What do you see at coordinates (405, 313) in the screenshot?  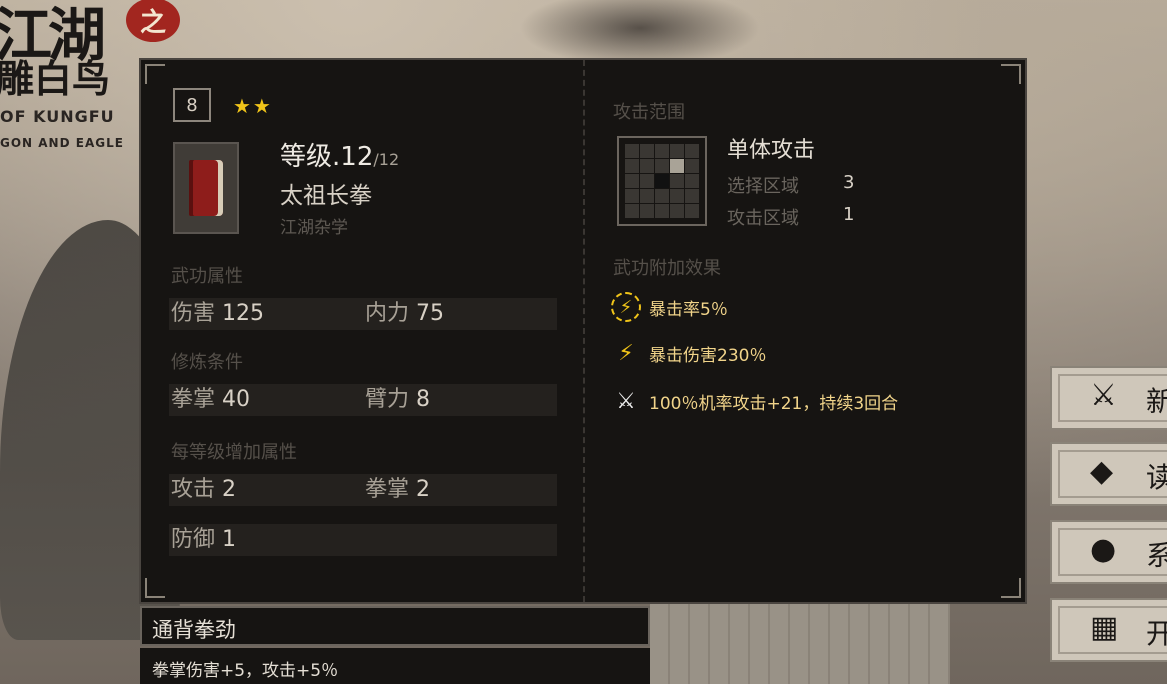 I see `stat-internal-power: 内力 75` at bounding box center [405, 313].